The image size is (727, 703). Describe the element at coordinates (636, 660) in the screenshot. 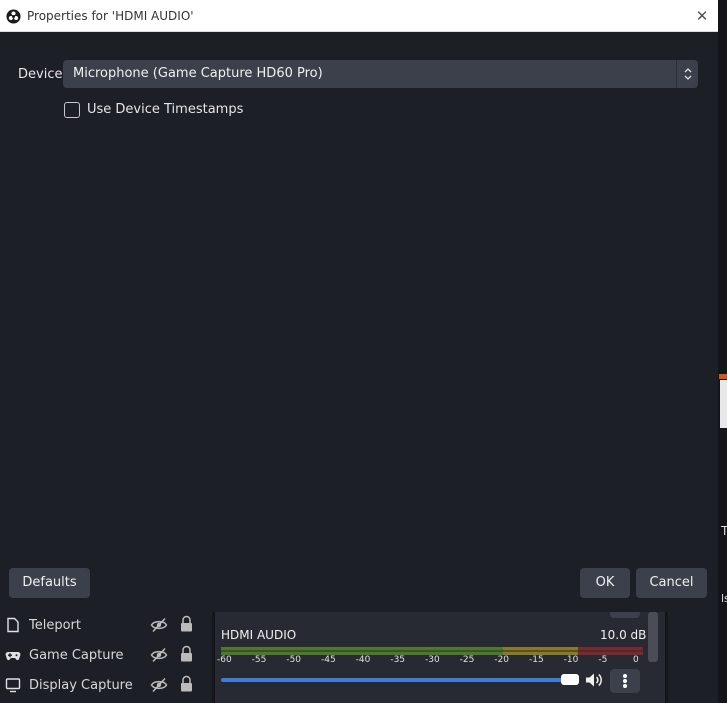

I see `meter-tick-label: 0` at that location.